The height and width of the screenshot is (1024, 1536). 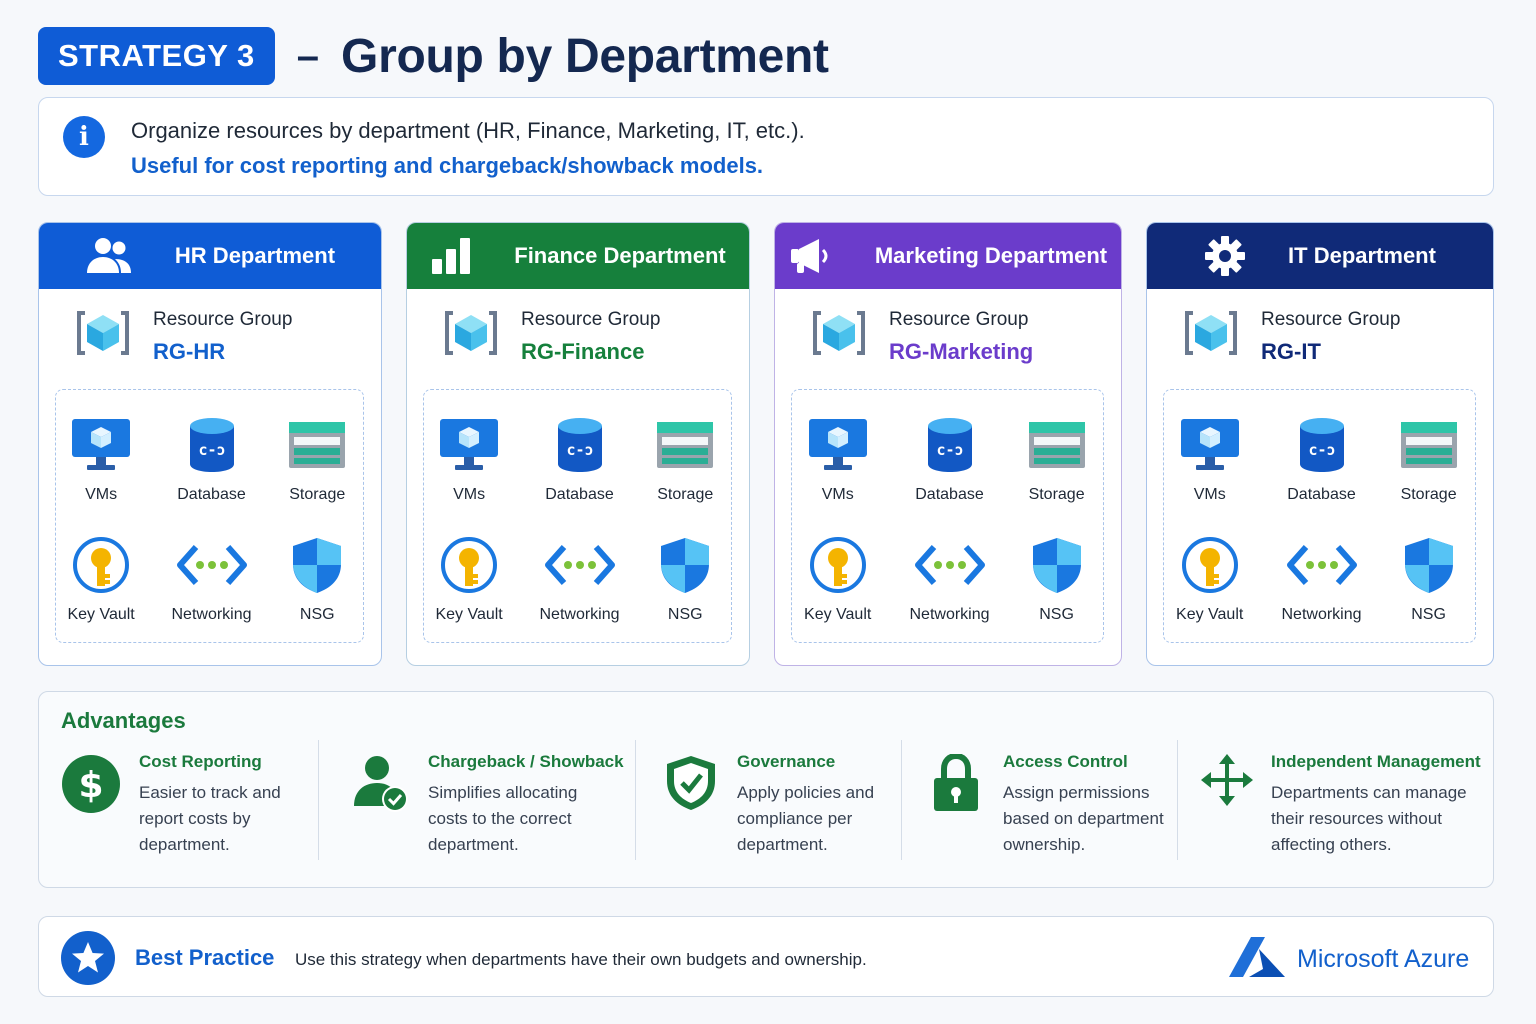 What do you see at coordinates (195, 818) in the screenshot?
I see `advantage-description-line: report costs by` at bounding box center [195, 818].